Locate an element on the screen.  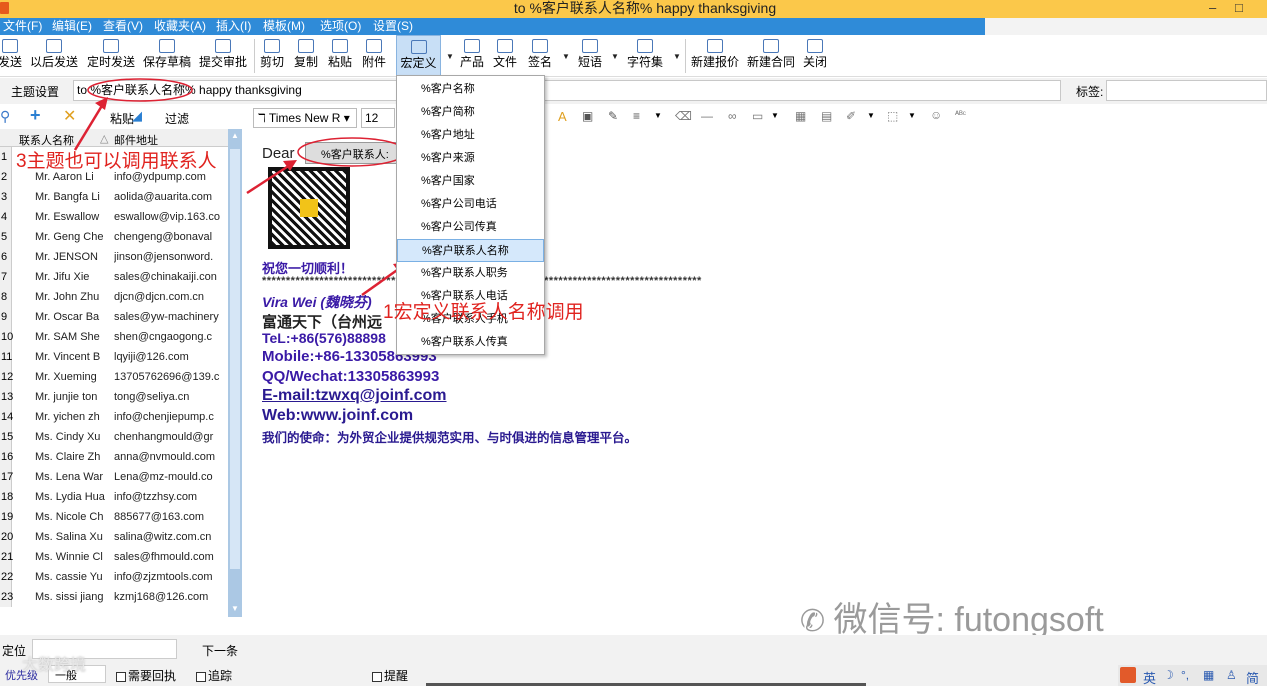
ime-tray: 英 ☽ °, ▦ ♙ 简 is located at coordinates (1192, 675).